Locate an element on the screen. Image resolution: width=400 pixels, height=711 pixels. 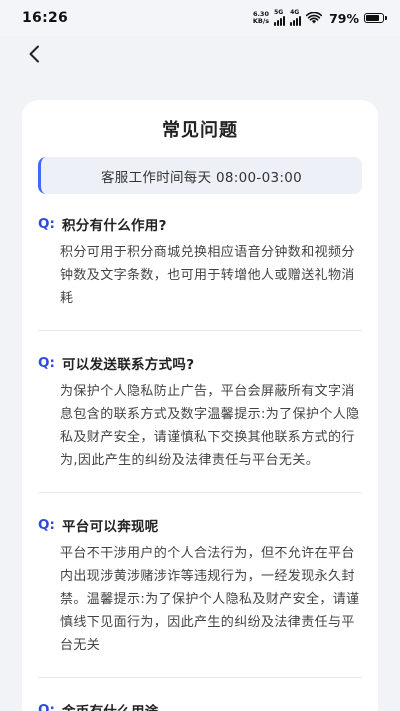
signal-5g-label: 5G is located at coordinates (279, 12).